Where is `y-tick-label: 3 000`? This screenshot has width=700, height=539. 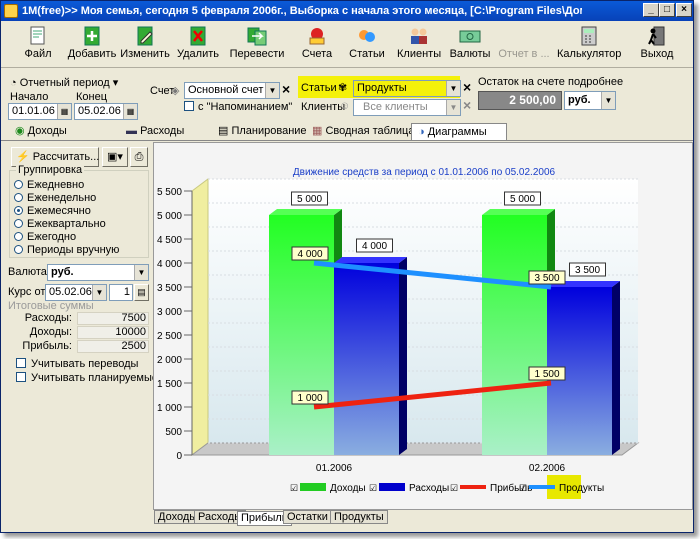
y-tick-label: 3 000 is located at coordinates (169, 312).